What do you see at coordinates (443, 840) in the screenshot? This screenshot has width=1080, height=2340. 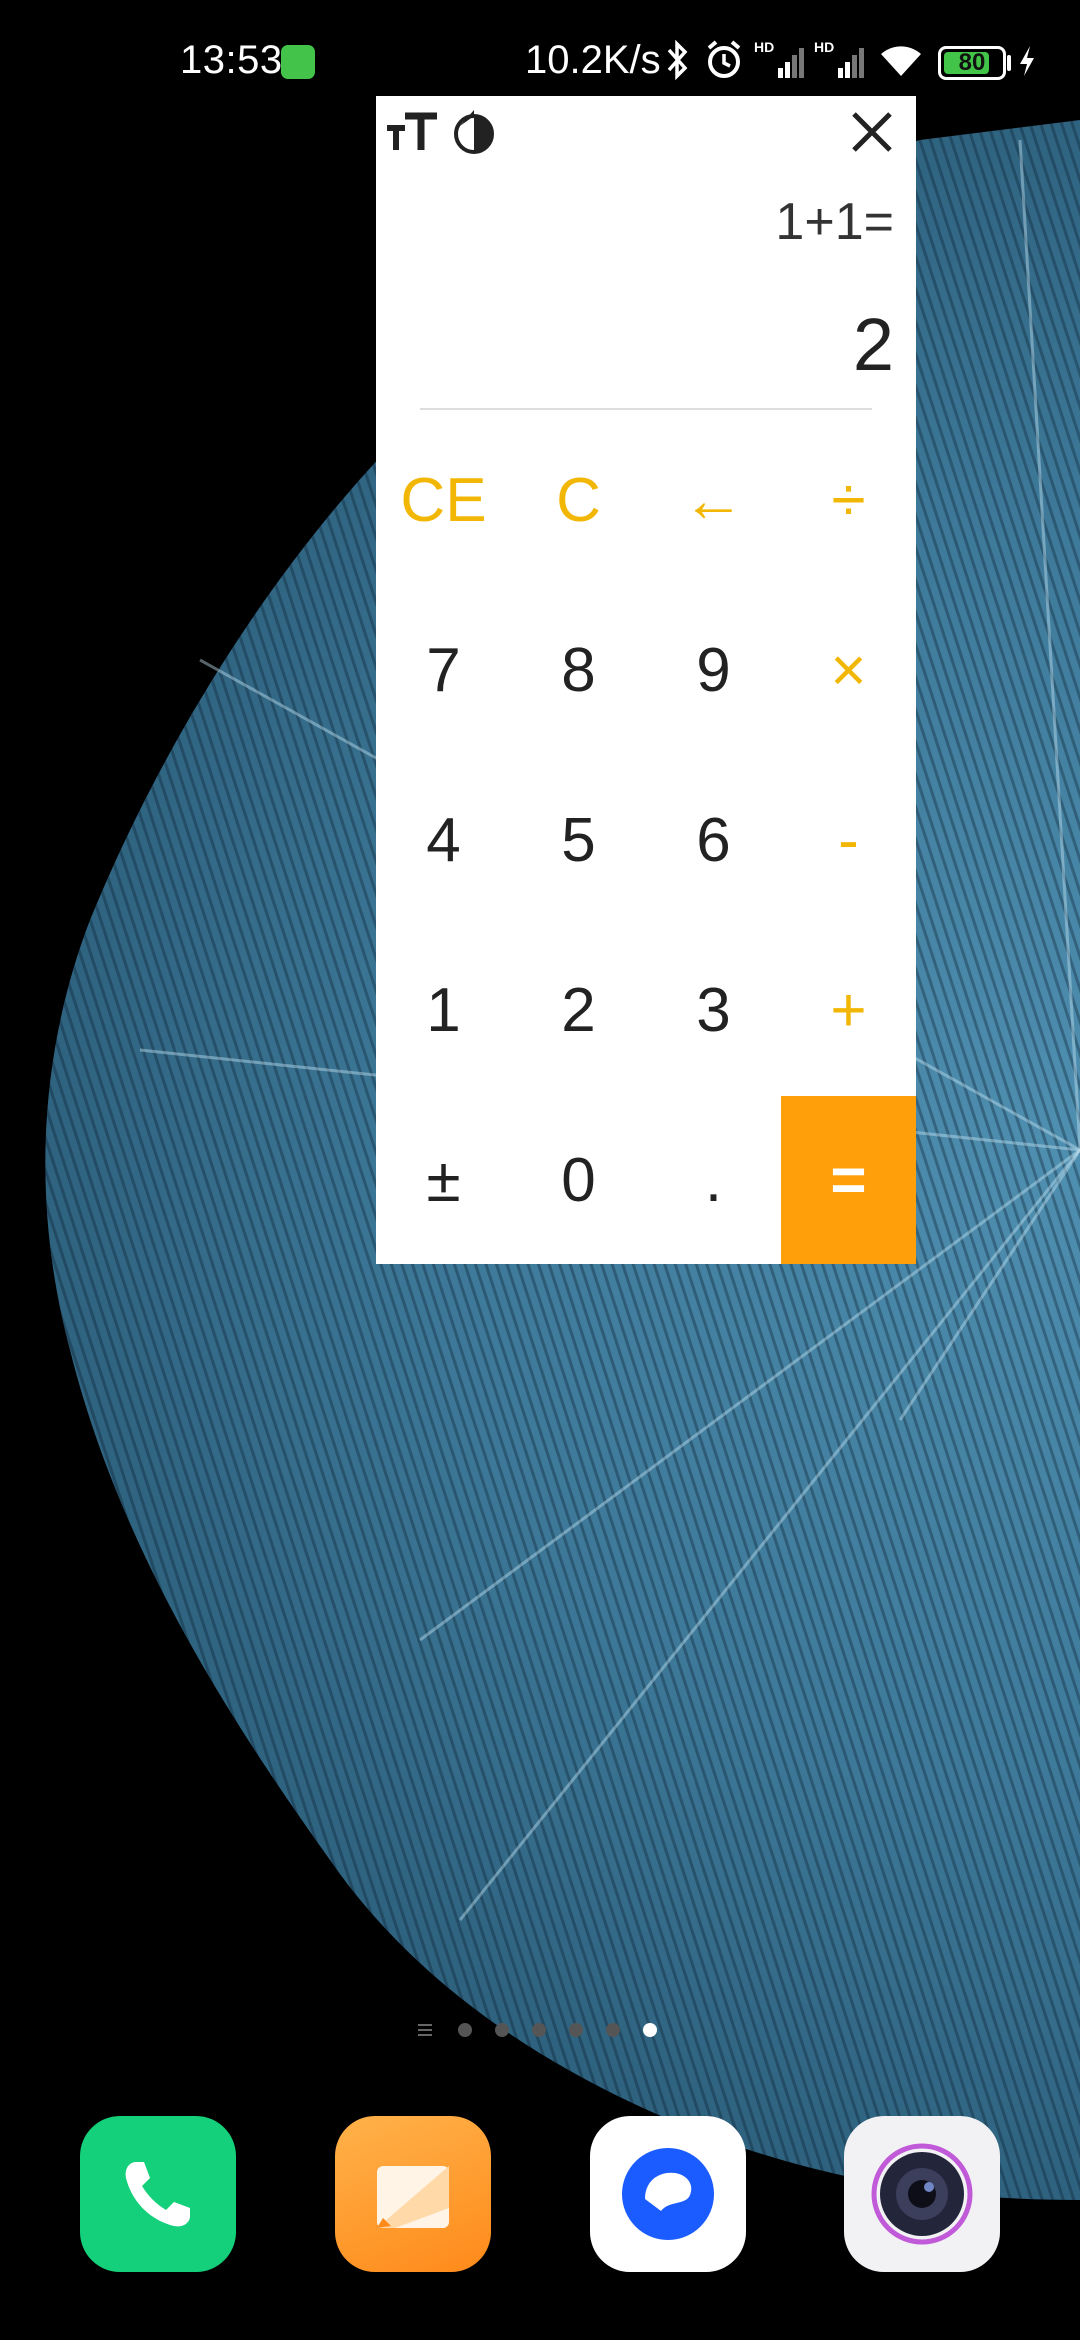 I see `digit-4-button: 4` at bounding box center [443, 840].